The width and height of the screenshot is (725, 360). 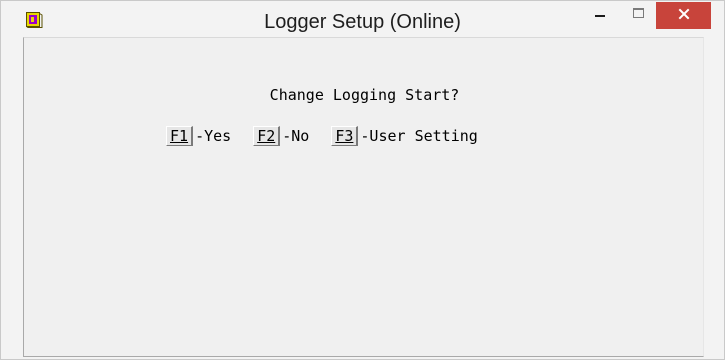 I want to click on maximize-button, so click(x=639, y=15).